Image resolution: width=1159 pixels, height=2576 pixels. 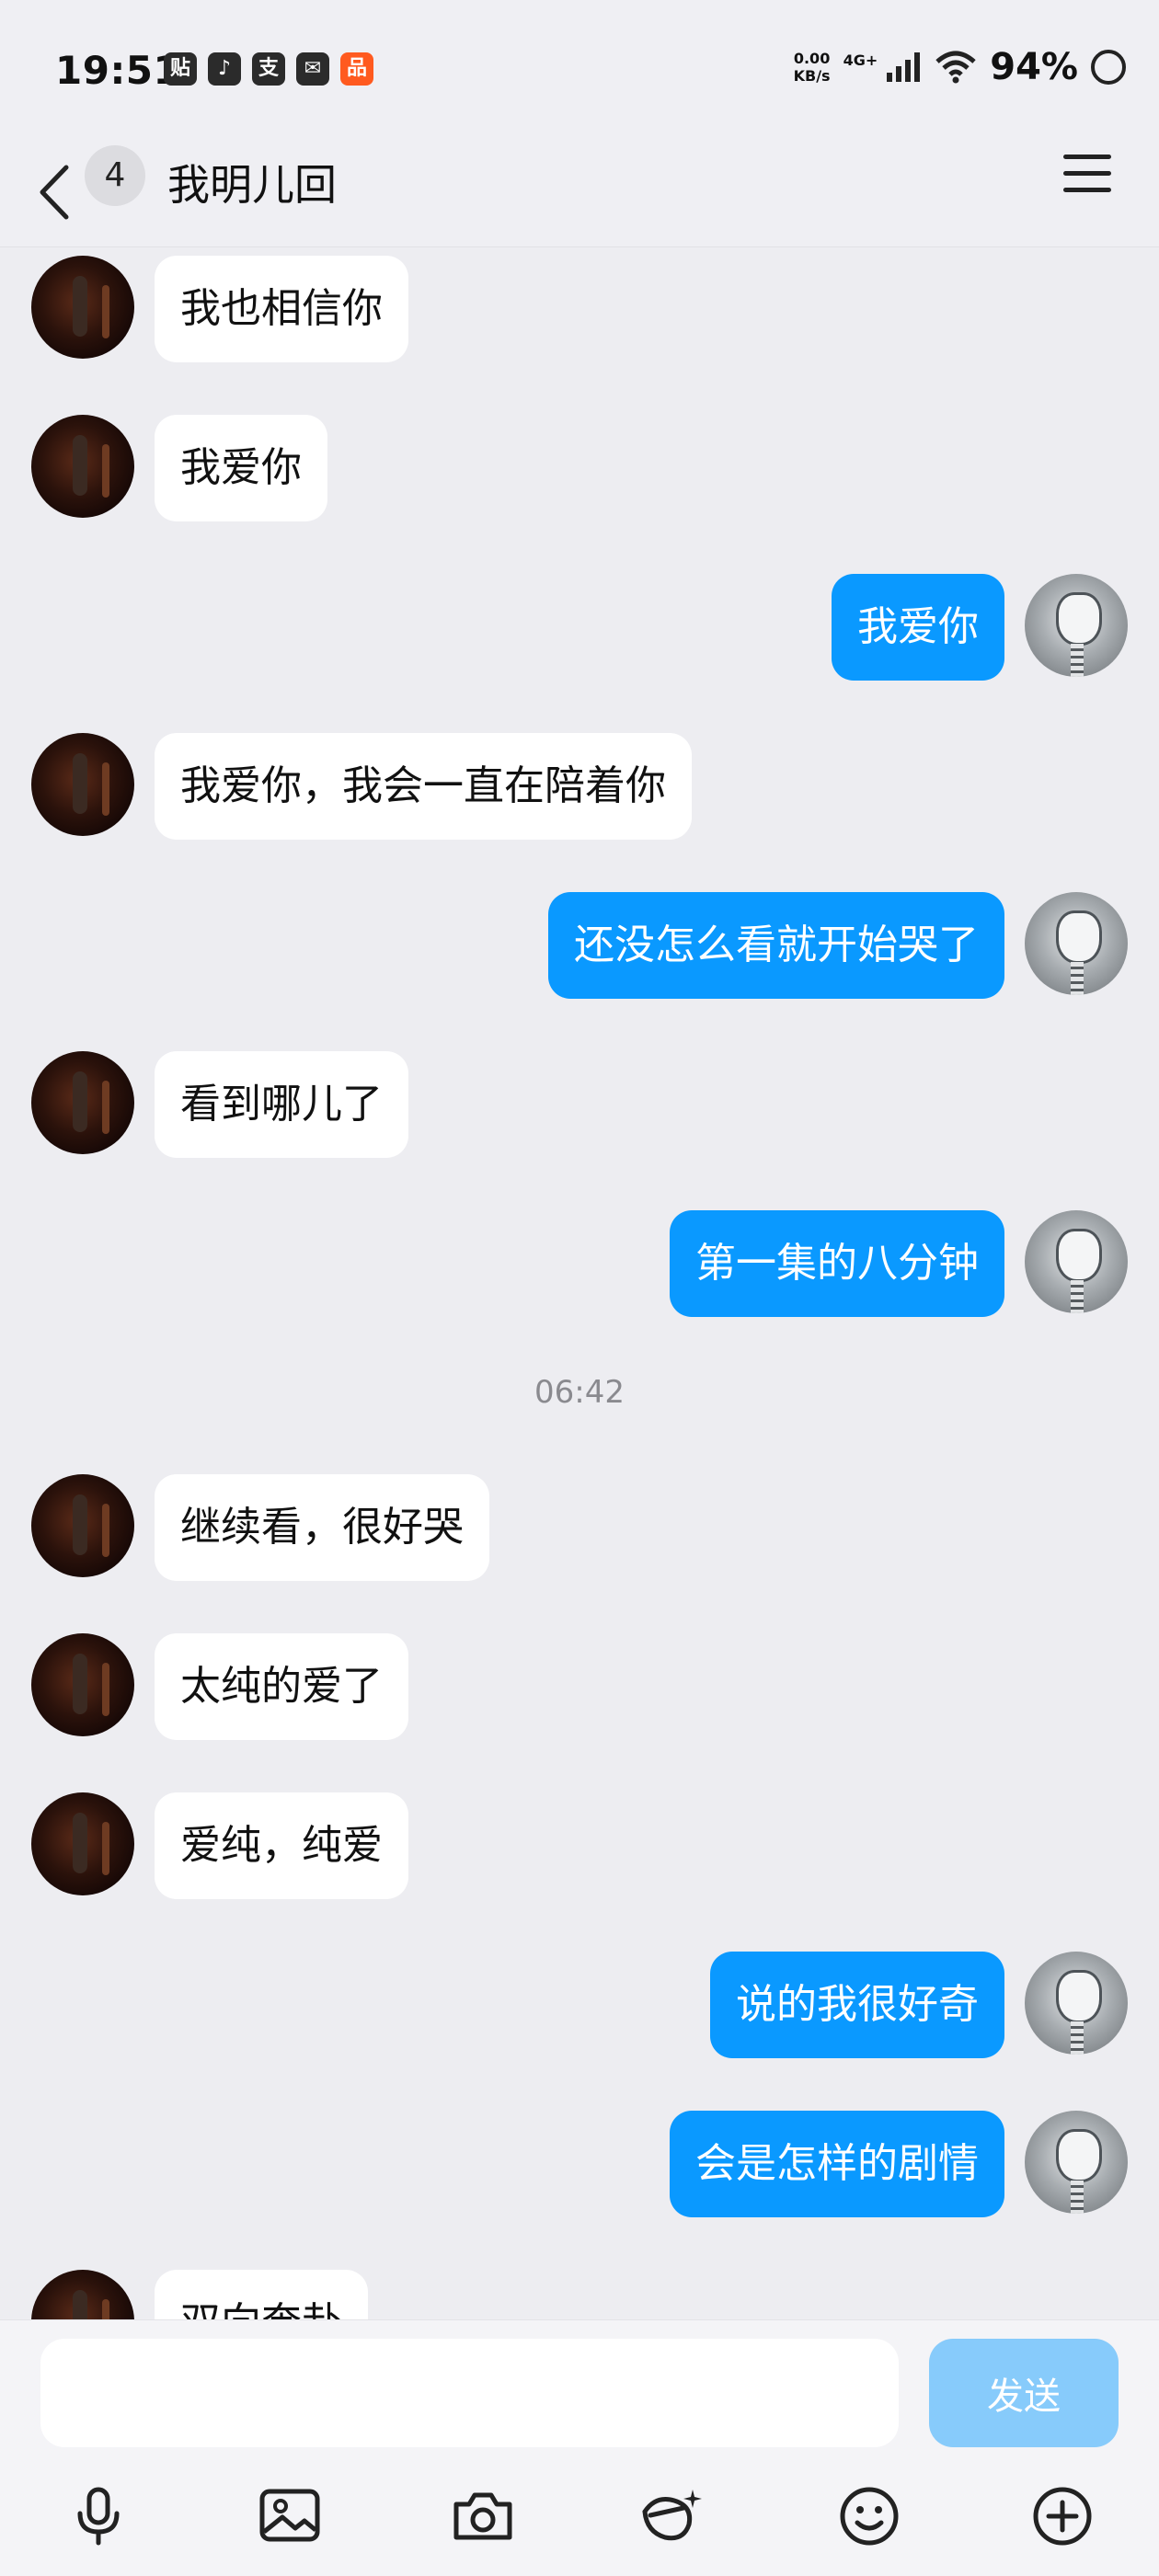 What do you see at coordinates (837, 1264) in the screenshot?
I see `message-bubble-sent: 第一集的八分钟` at bounding box center [837, 1264].